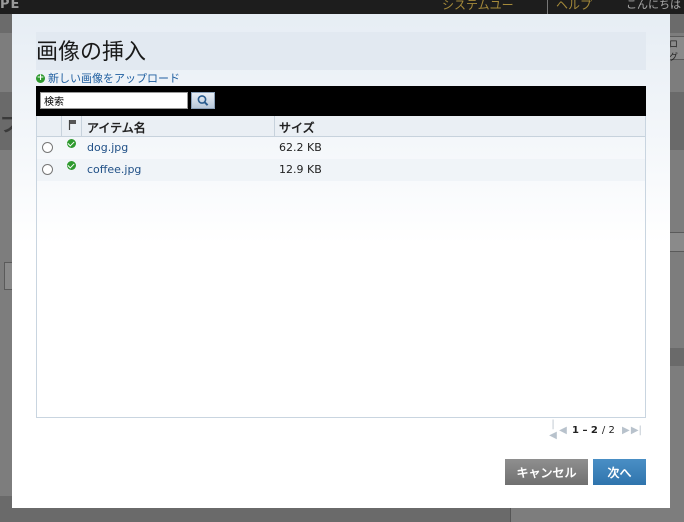 Image resolution: width=684 pixels, height=522 pixels. I want to click on pager-total: / 2, so click(608, 430).